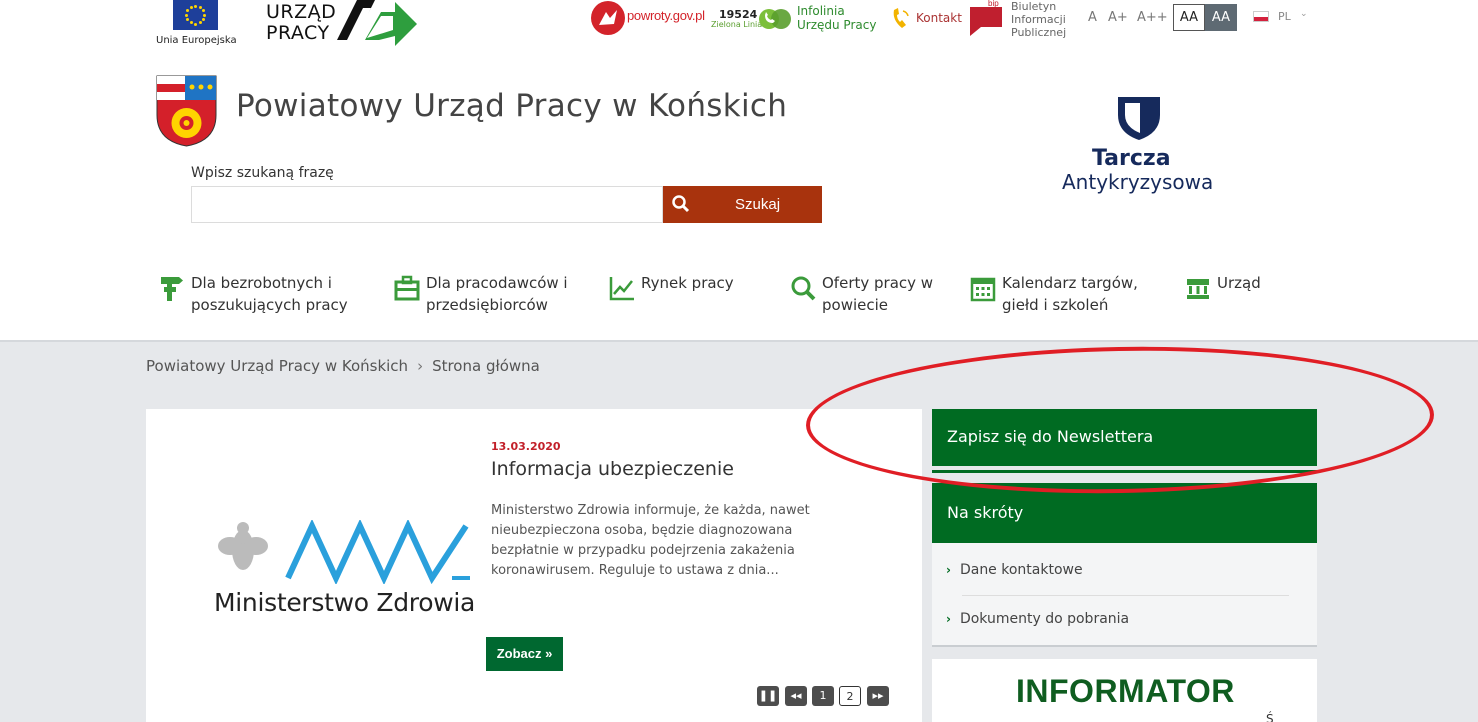 The height and width of the screenshot is (722, 1478). Describe the element at coordinates (821, 11) in the screenshot. I see `infolinia-line1: Infolinia` at that location.